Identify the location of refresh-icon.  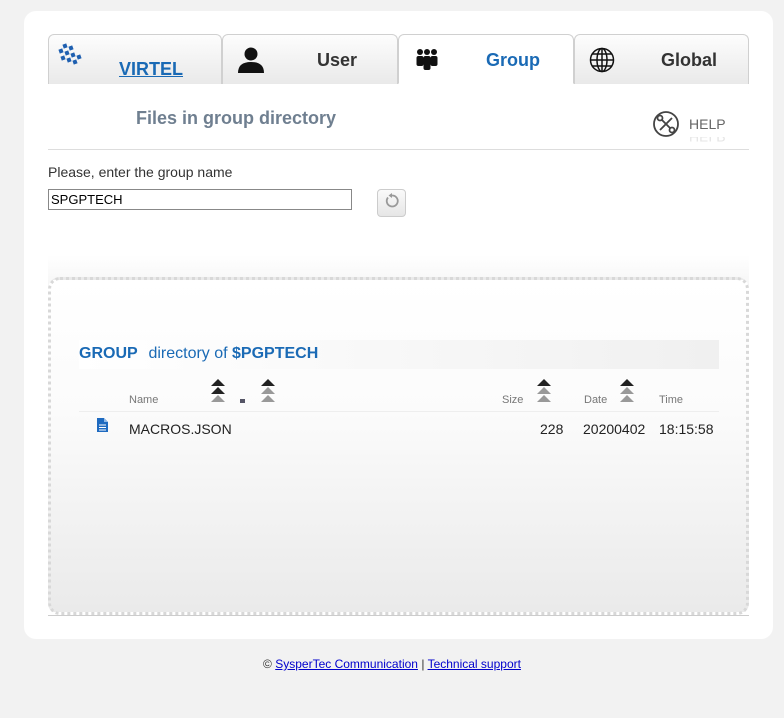
(392, 203).